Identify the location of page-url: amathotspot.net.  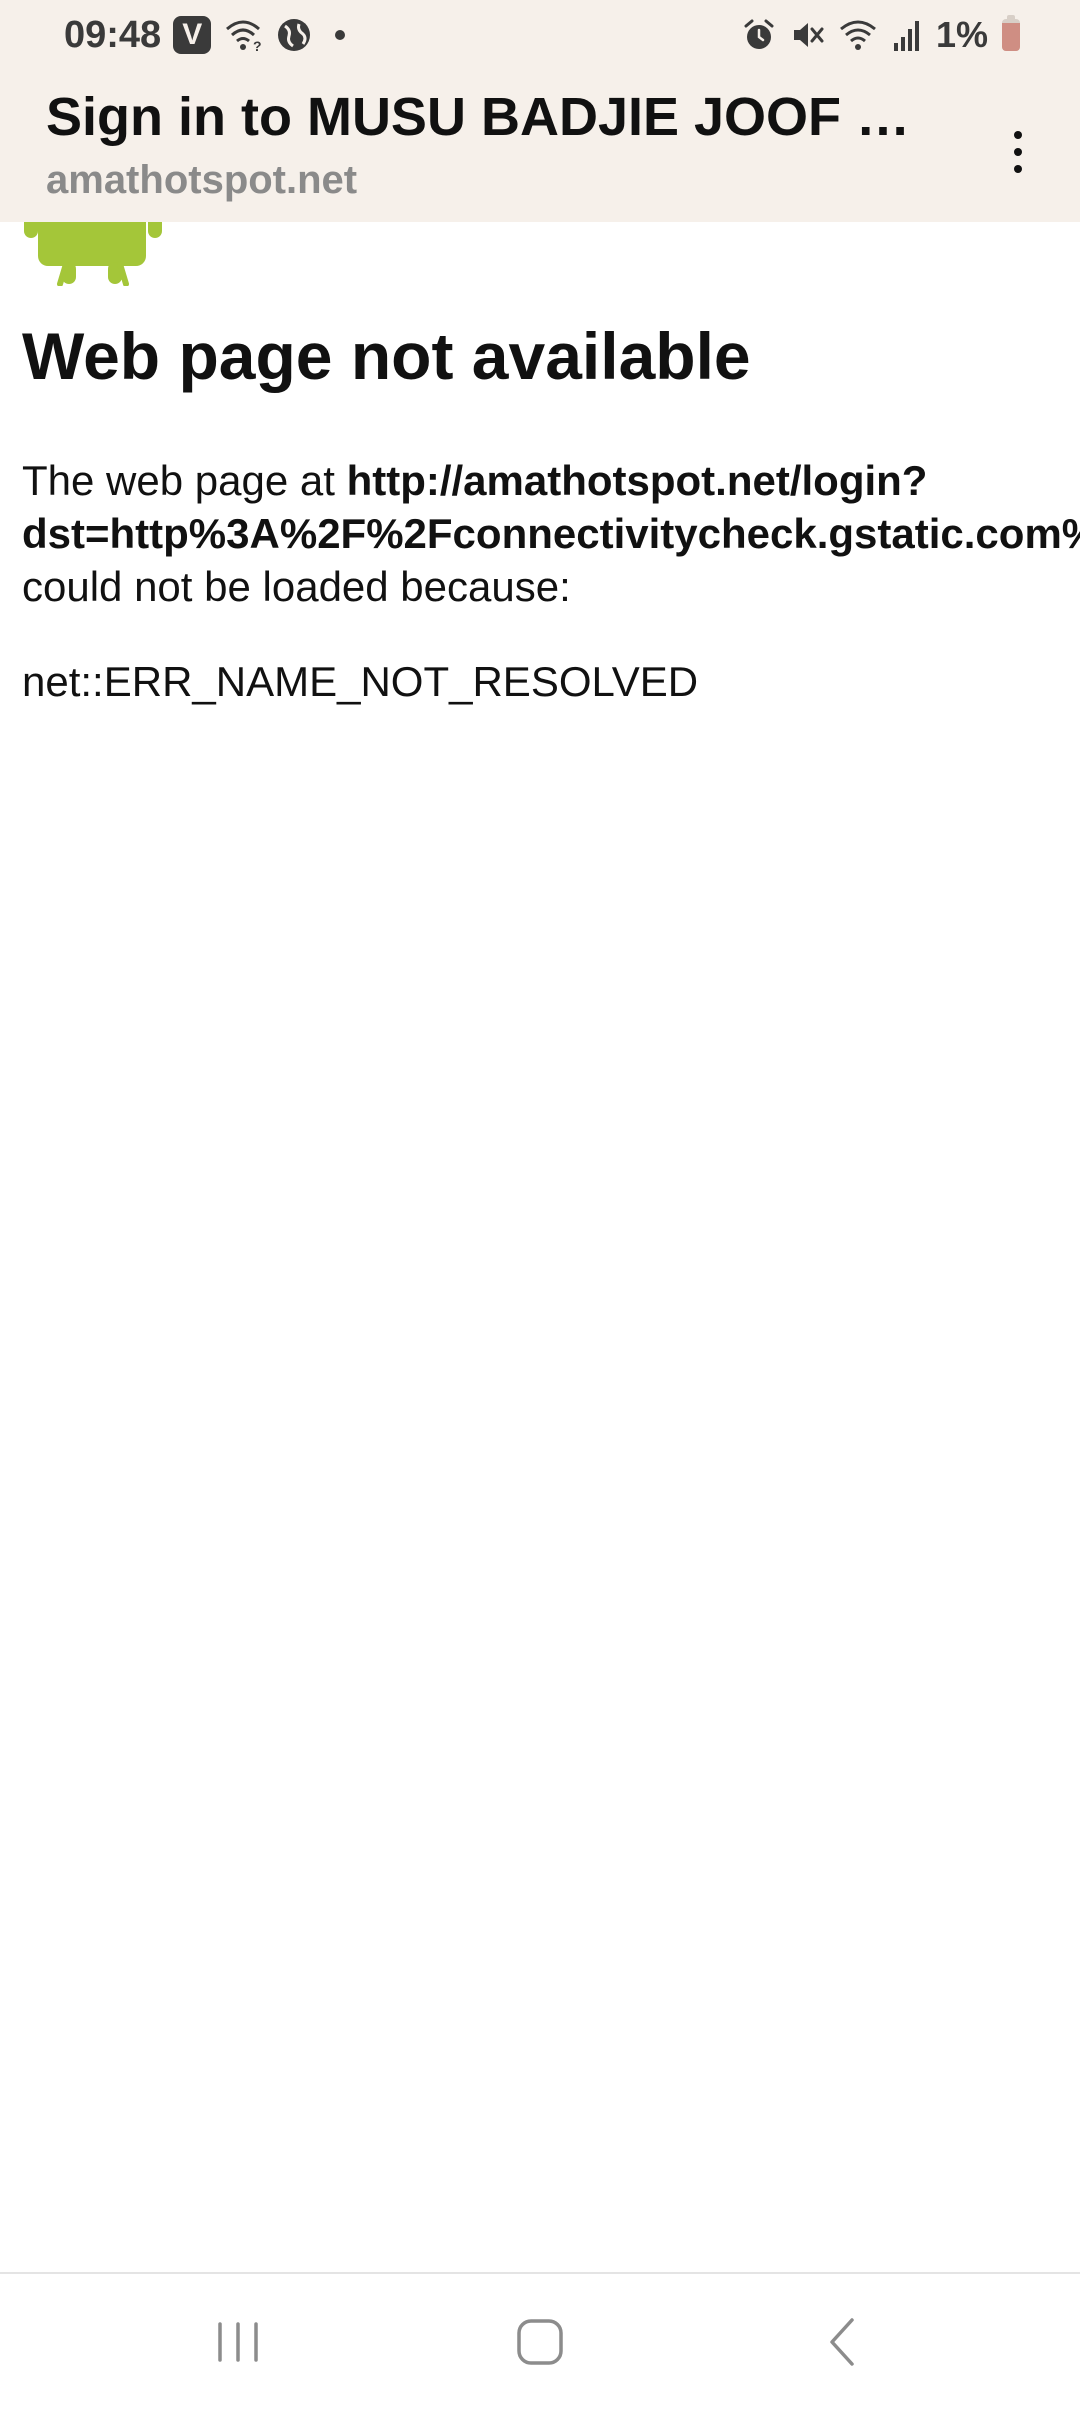
(202, 180).